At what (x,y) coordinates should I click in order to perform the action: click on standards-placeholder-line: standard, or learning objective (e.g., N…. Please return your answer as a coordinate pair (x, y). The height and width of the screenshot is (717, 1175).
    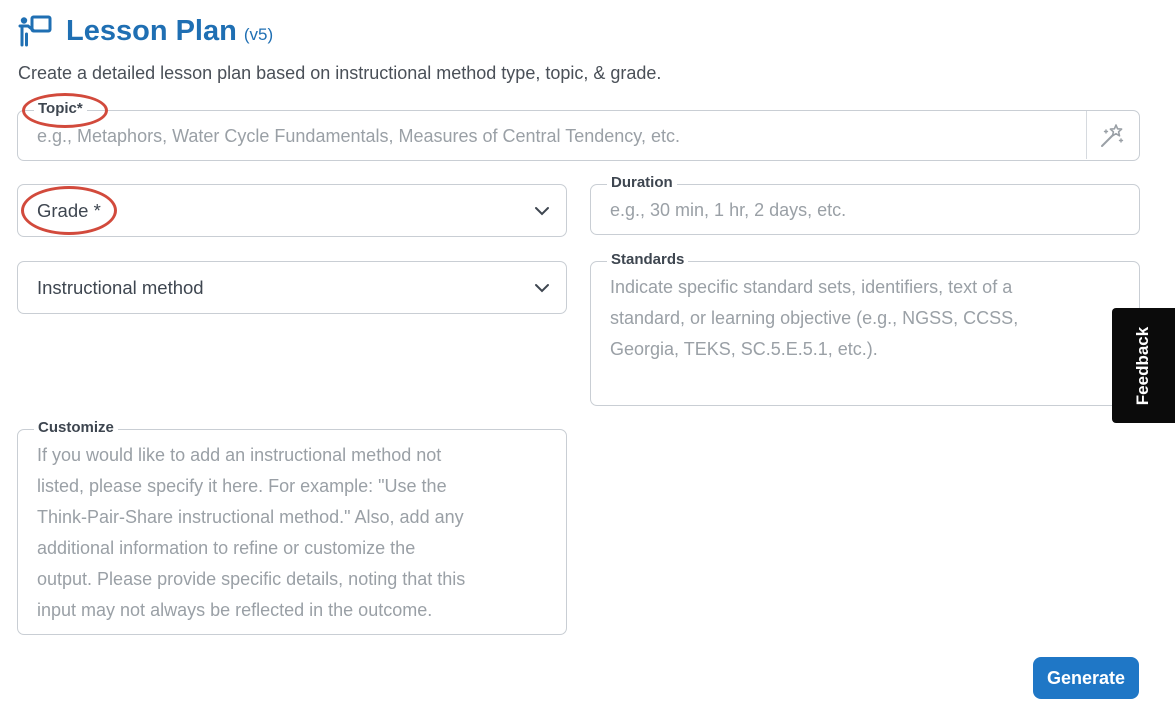
    Looking at the image, I should click on (814, 318).